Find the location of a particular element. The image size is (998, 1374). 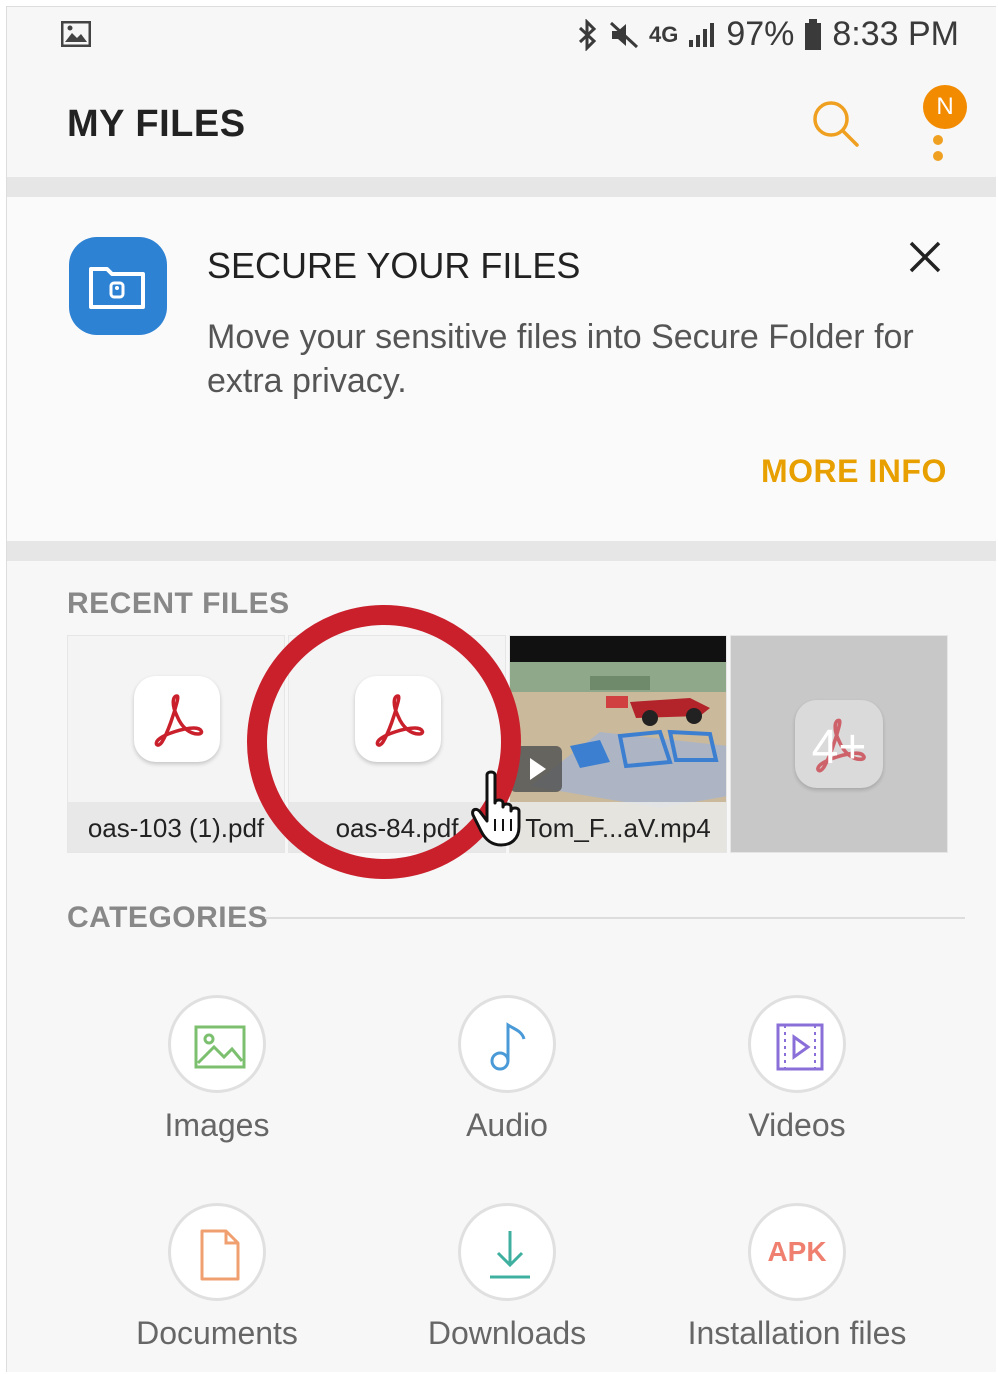

apk-icon: APK is located at coordinates (797, 1252).